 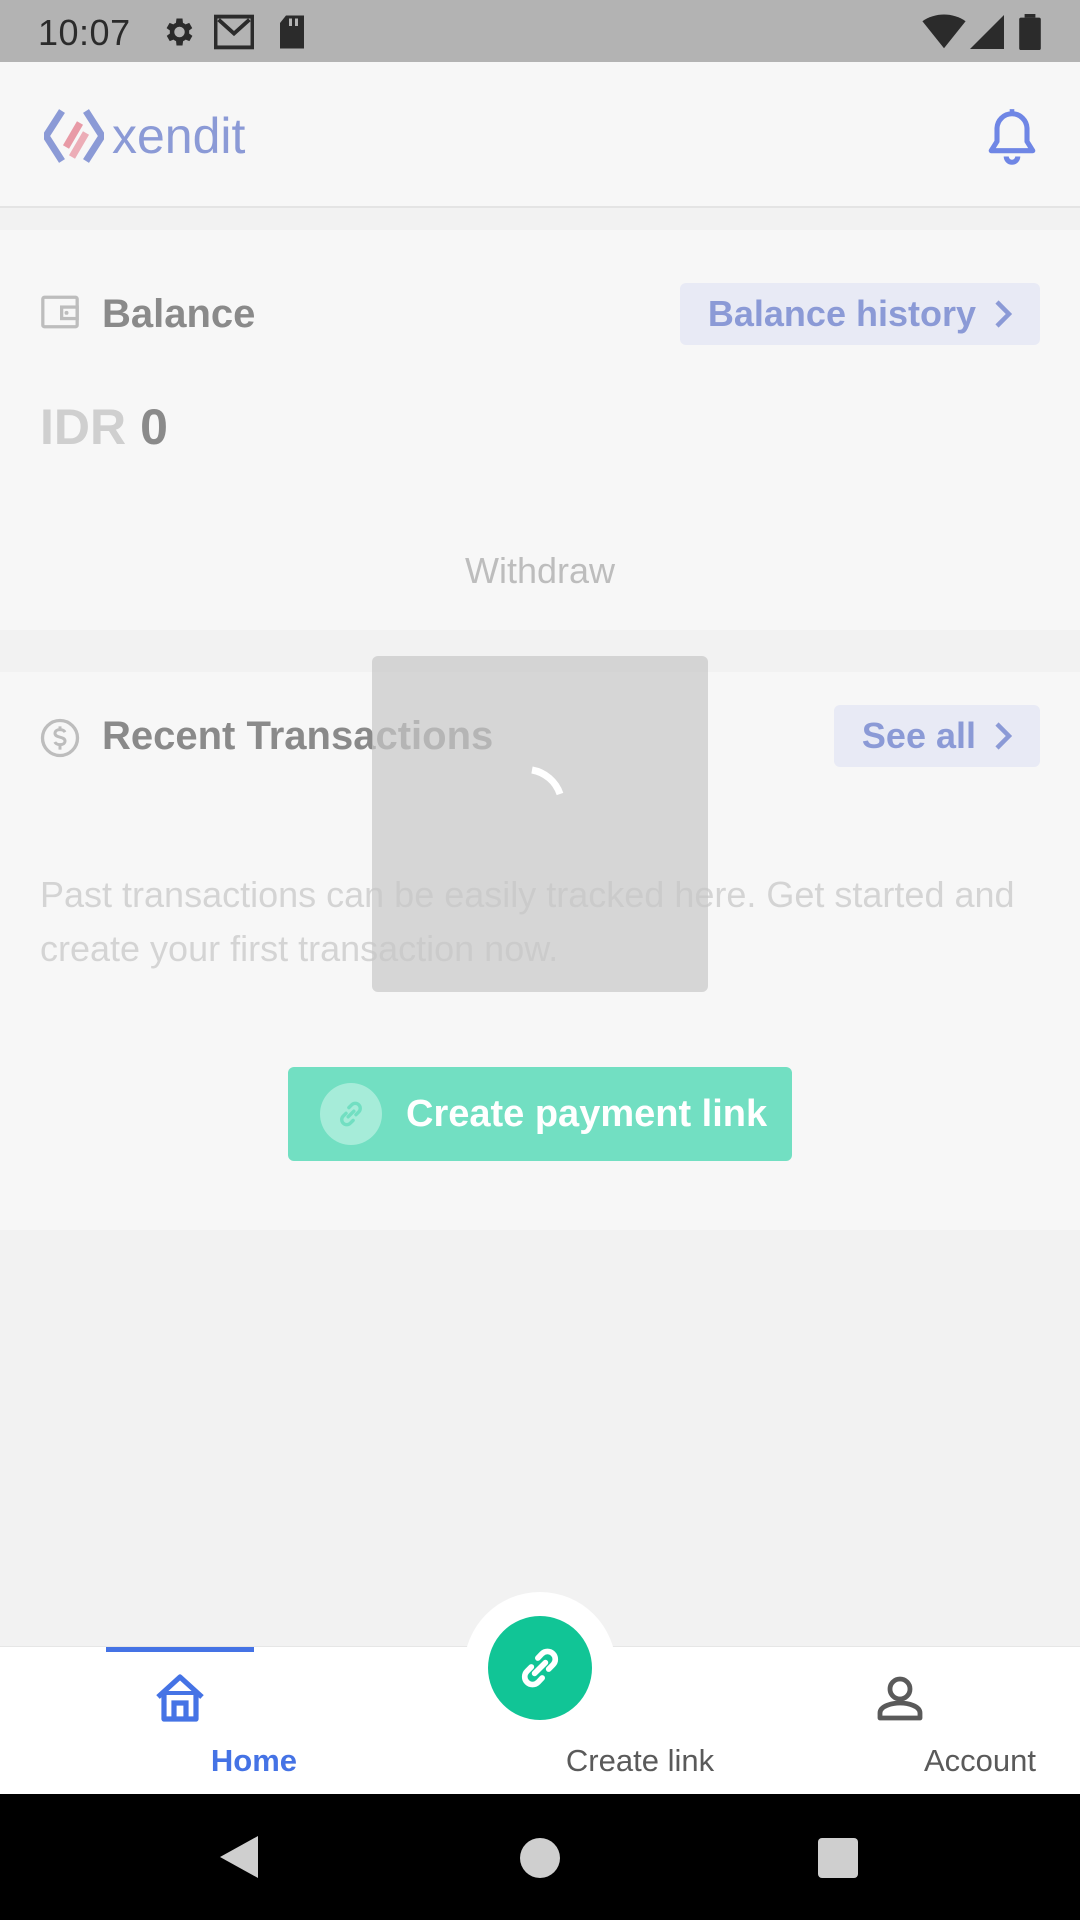 I want to click on xendit-logo-icon, so click(x=74, y=136).